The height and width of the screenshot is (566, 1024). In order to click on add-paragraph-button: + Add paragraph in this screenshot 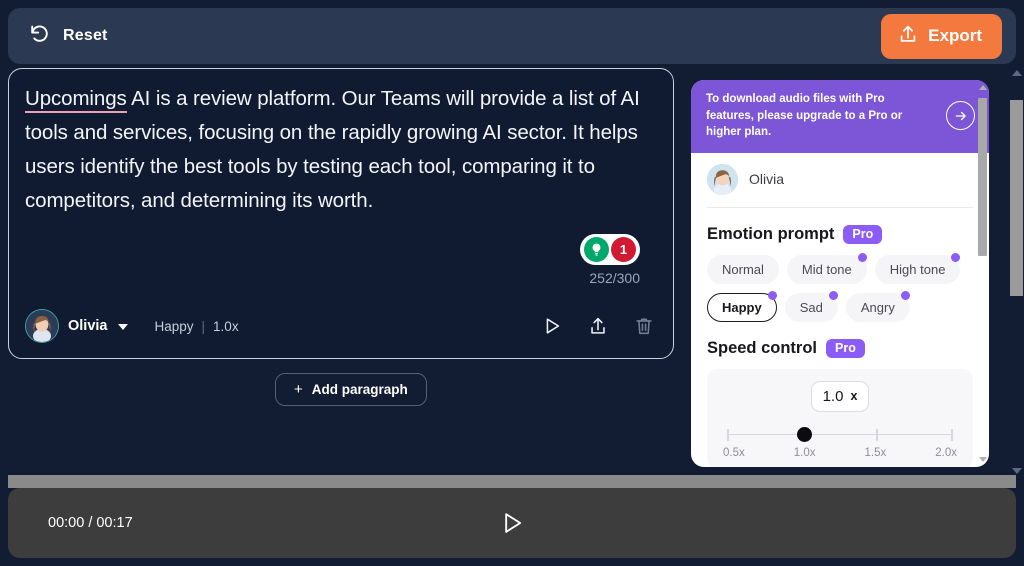, I will do `click(351, 389)`.